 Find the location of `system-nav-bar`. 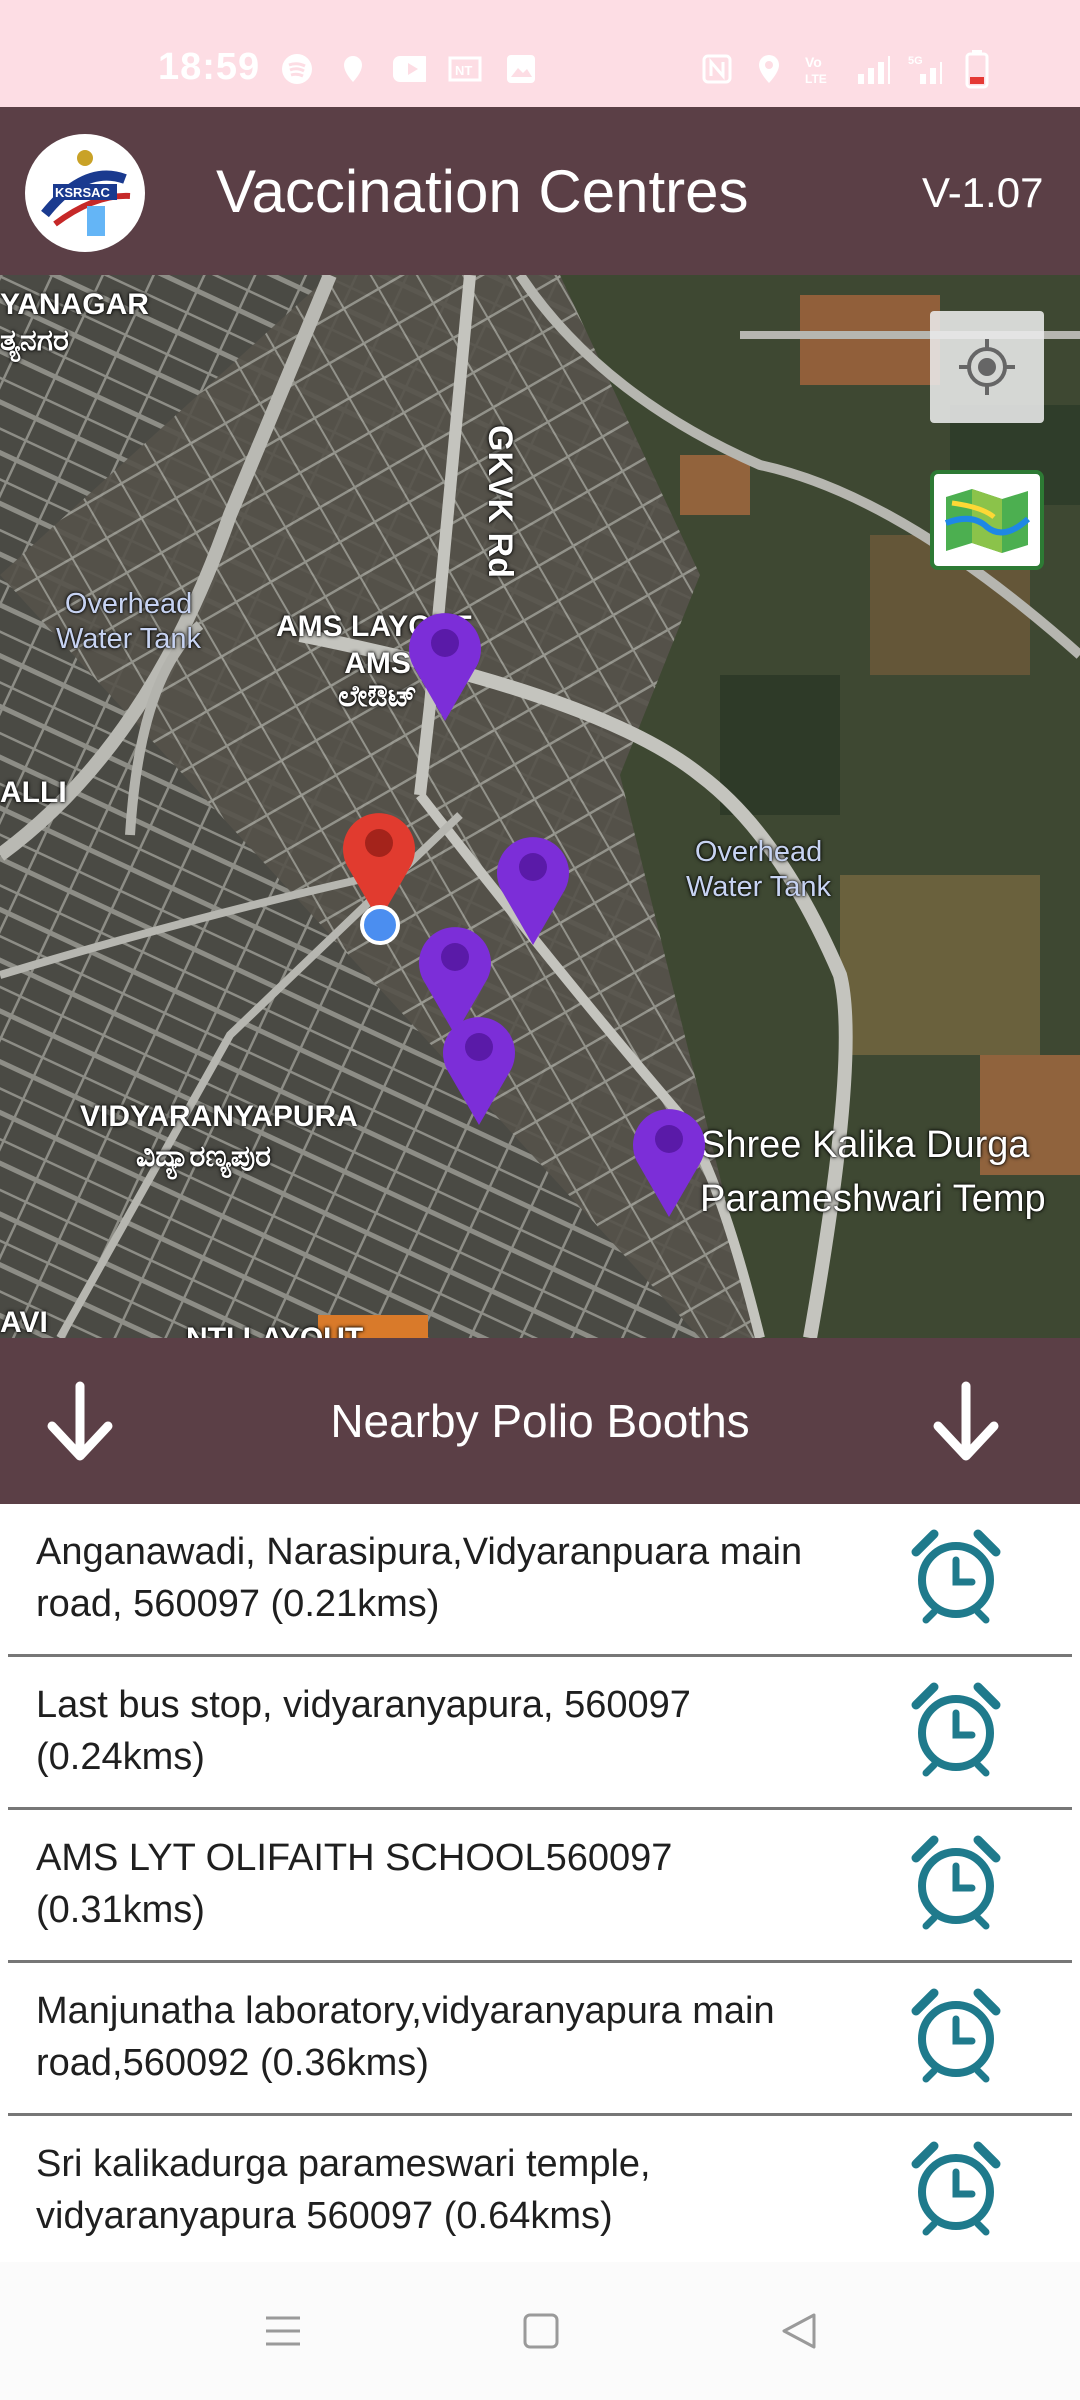

system-nav-bar is located at coordinates (540, 2331).